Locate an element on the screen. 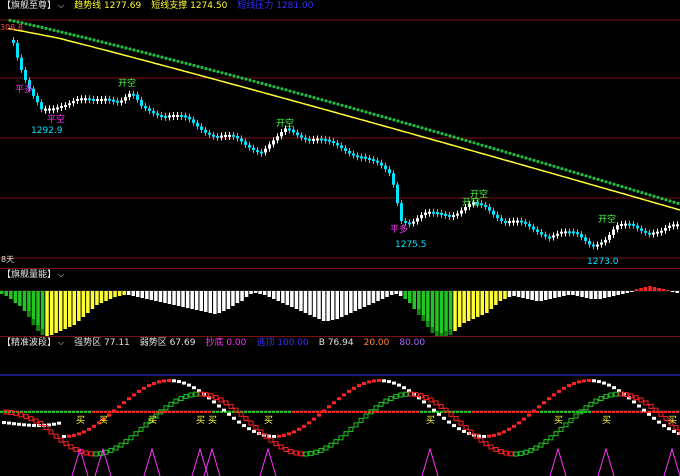 This screenshot has height=476, width=680. volume-chart-canvas is located at coordinates (340, 302).